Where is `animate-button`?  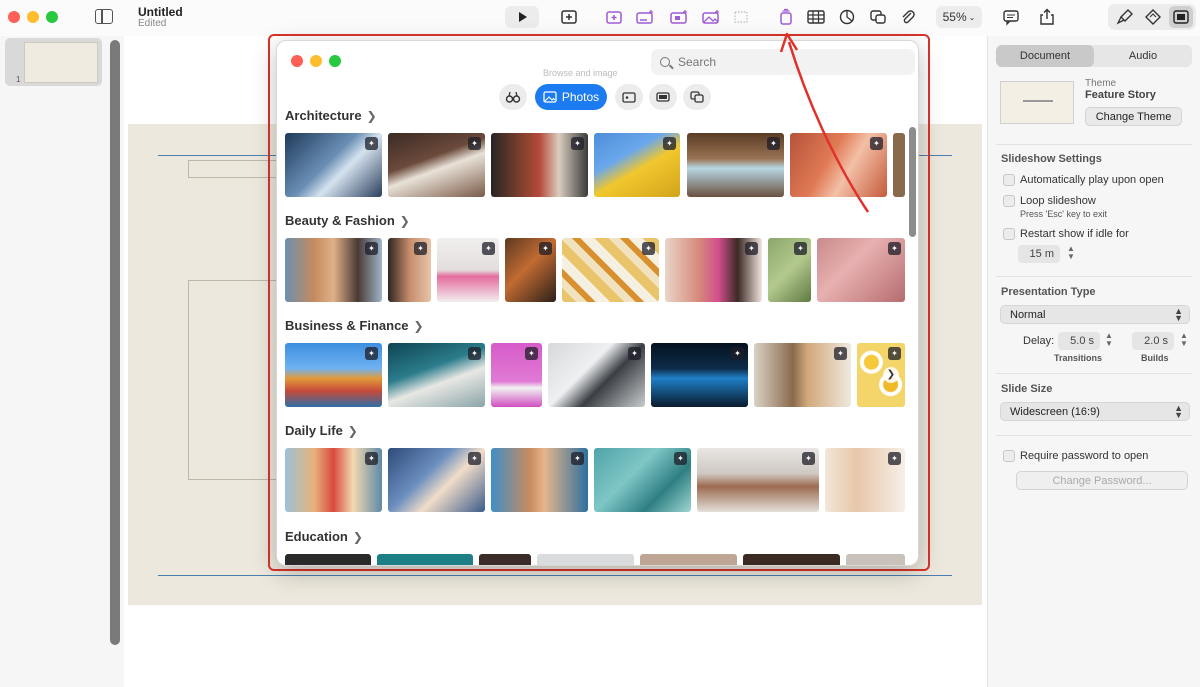 animate-button is located at coordinates (1153, 17).